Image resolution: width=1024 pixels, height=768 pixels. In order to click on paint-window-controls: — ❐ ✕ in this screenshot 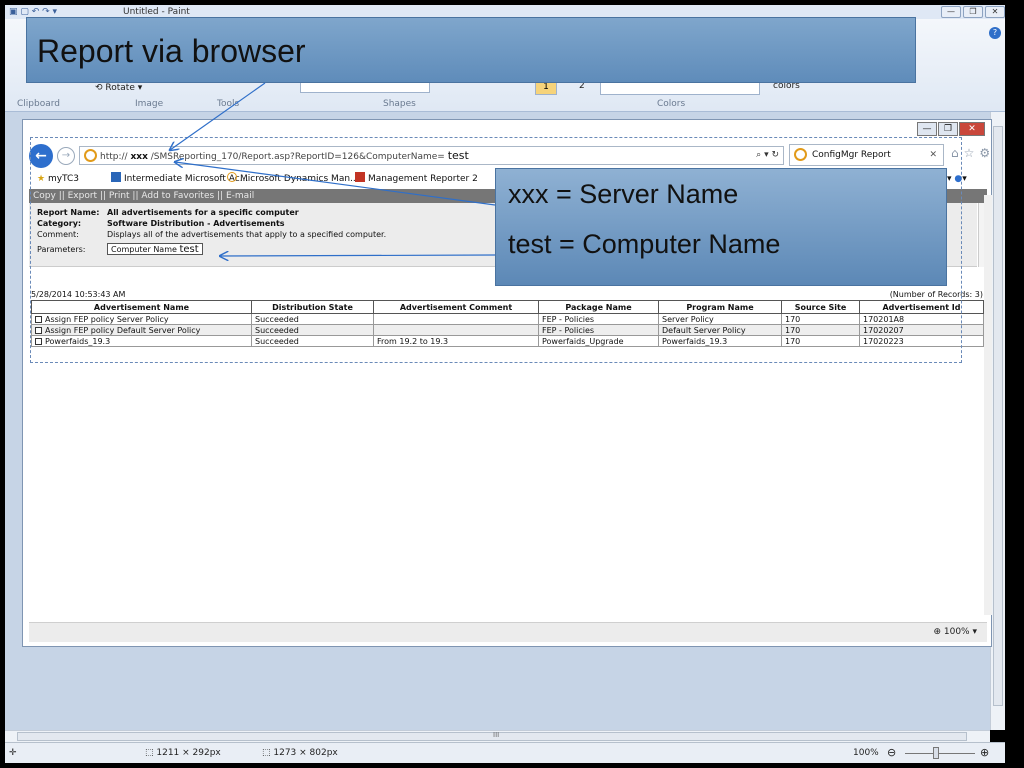, I will do `click(973, 12)`.